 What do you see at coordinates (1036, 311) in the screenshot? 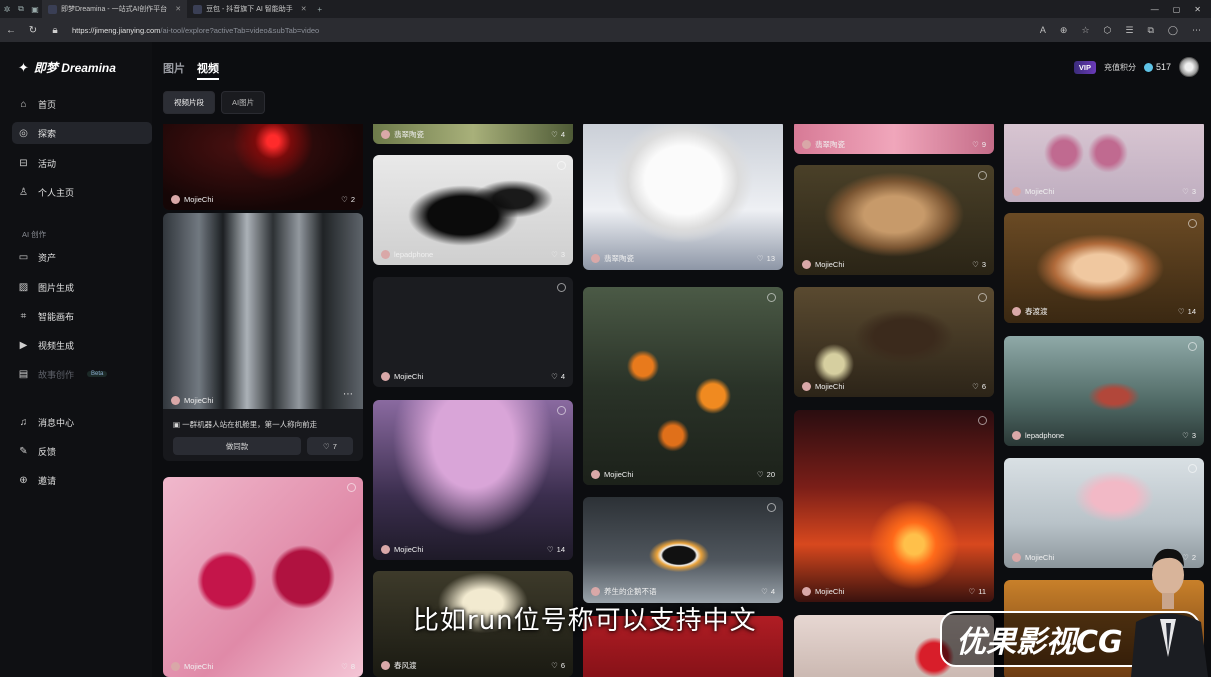
I see `author-name: 春渡渡` at bounding box center [1036, 311].